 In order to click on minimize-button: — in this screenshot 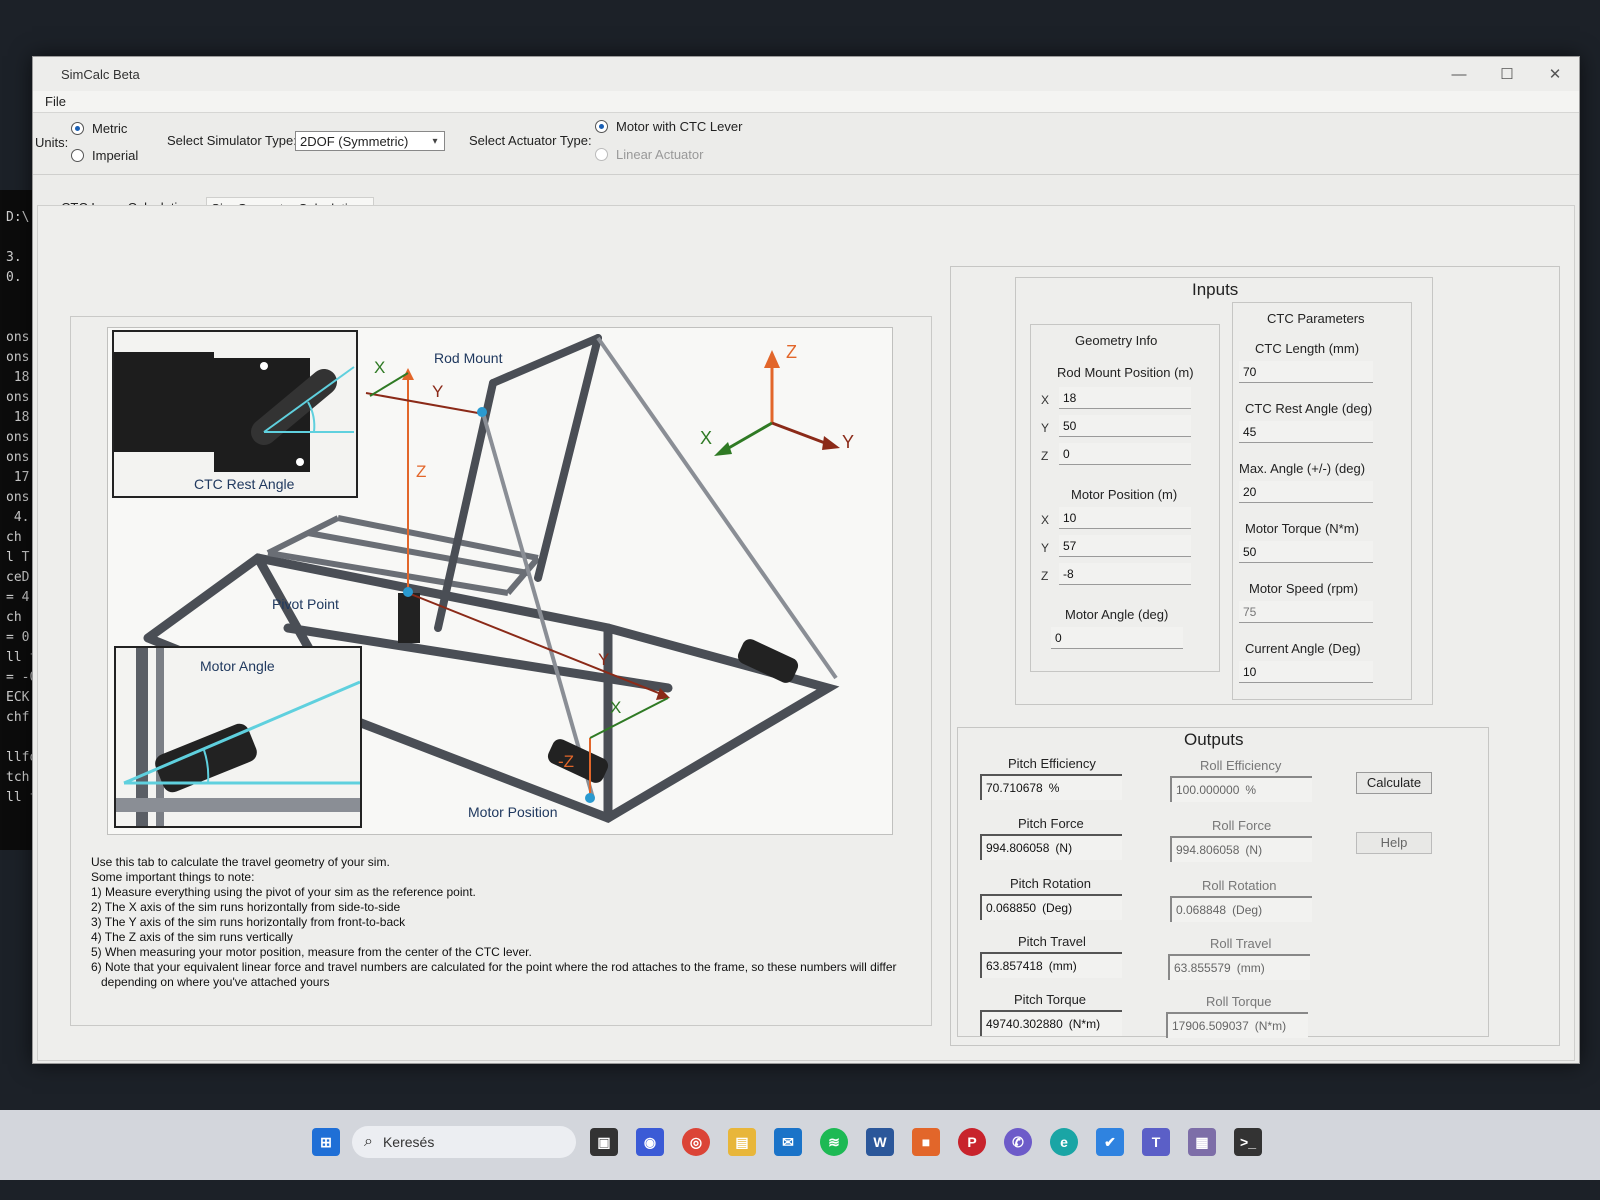, I will do `click(1459, 74)`.